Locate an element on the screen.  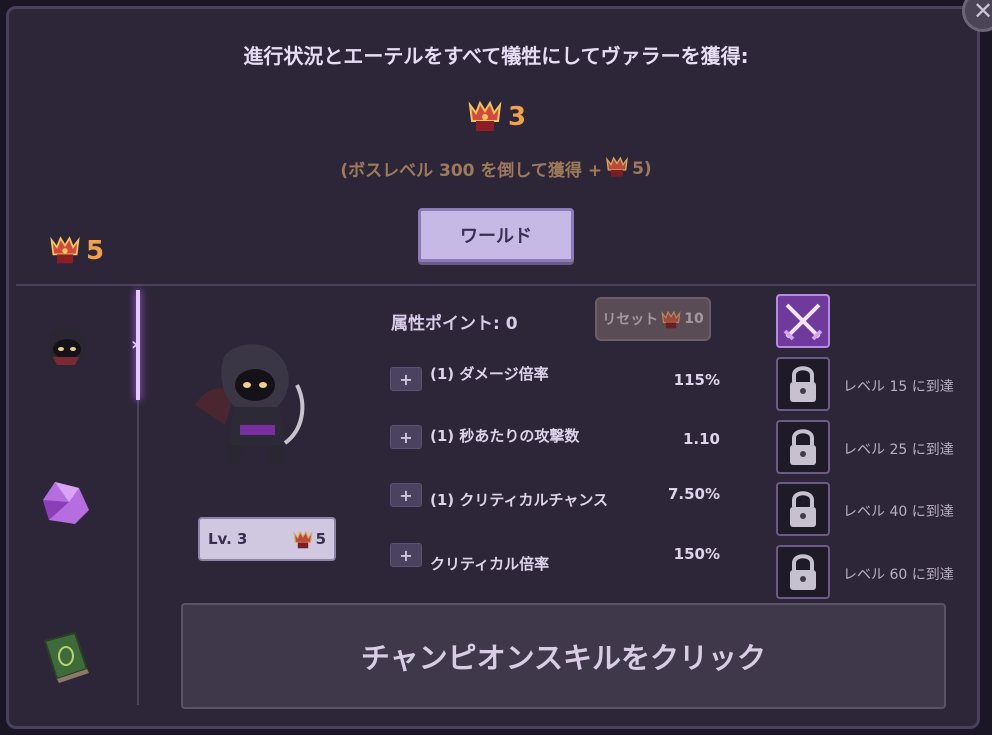
valor-gain-row: 3 is located at coordinates (496, 117).